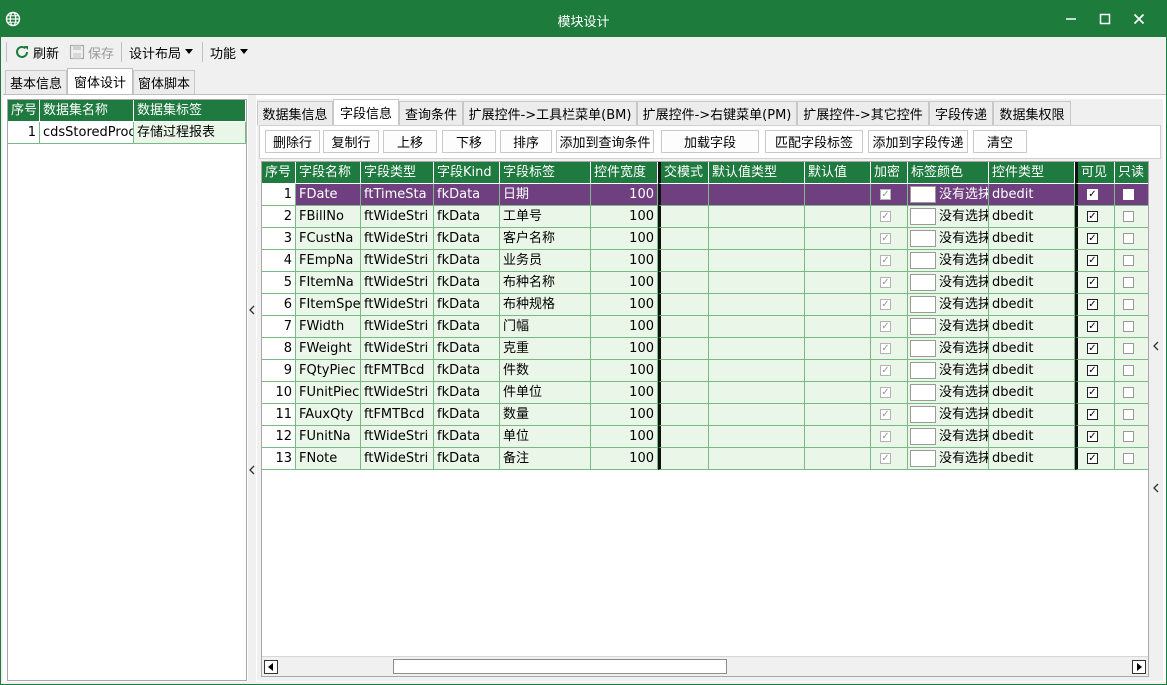  Describe the element at coordinates (545, 217) in the screenshot. I see `field-label-cell: 工单号` at that location.